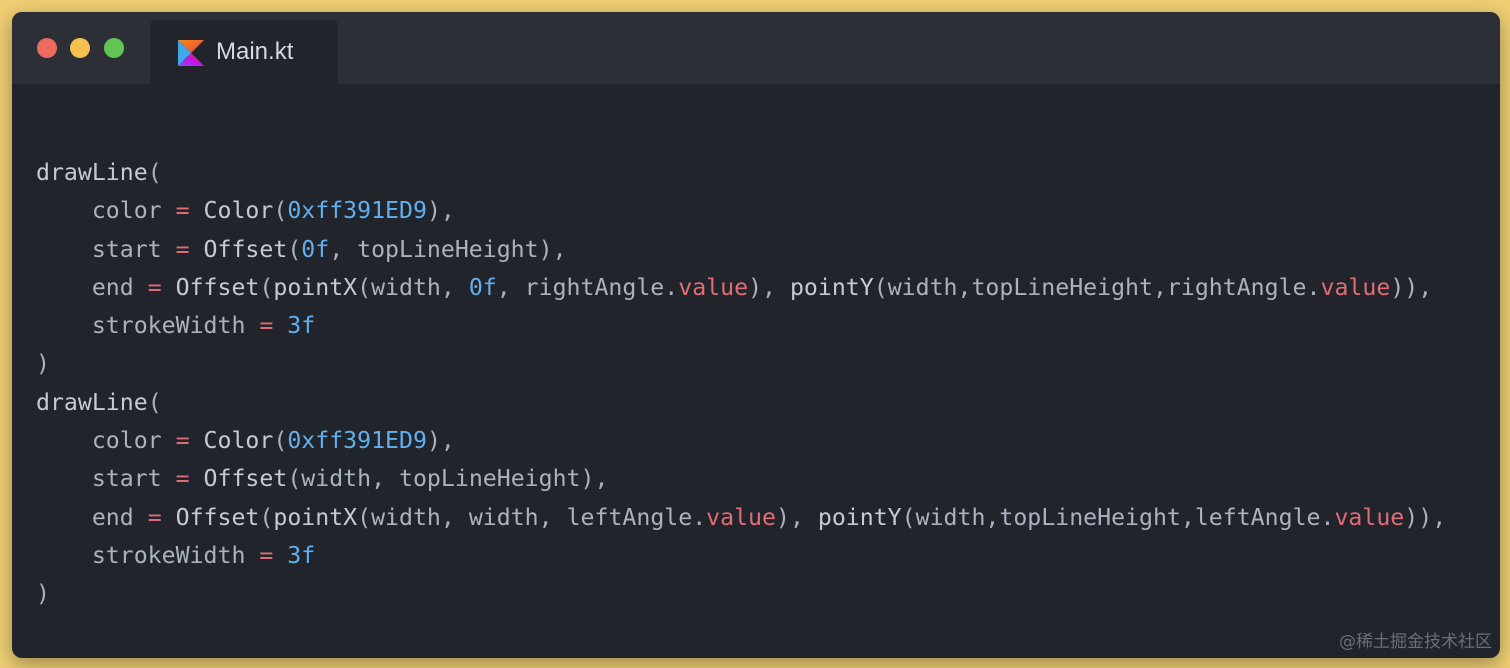  I want to click on code-line: drawLine(, so click(741, 403).